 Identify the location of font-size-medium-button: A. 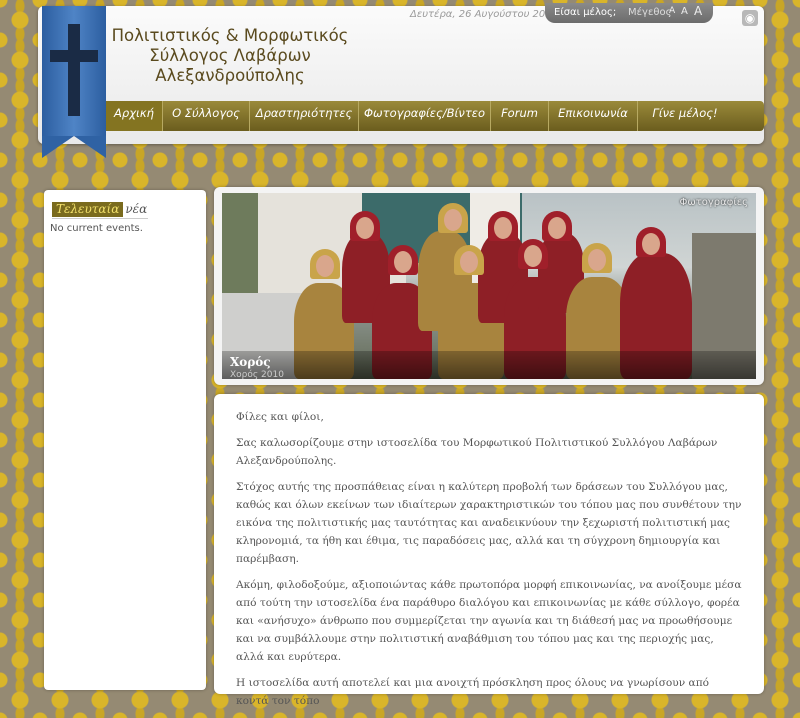
(684, 11).